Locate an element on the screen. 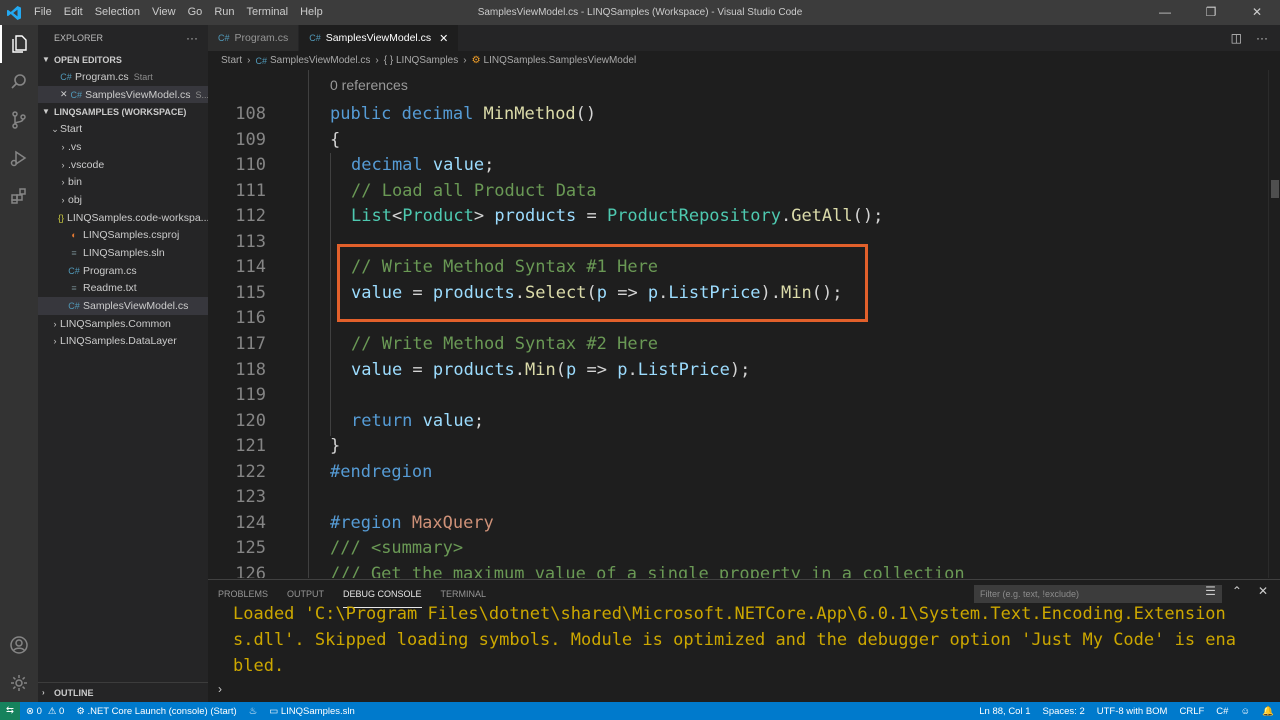 This screenshot has width=1280, height=720. tree-item: ◐ LINQSamples.csproj is located at coordinates (123, 236).